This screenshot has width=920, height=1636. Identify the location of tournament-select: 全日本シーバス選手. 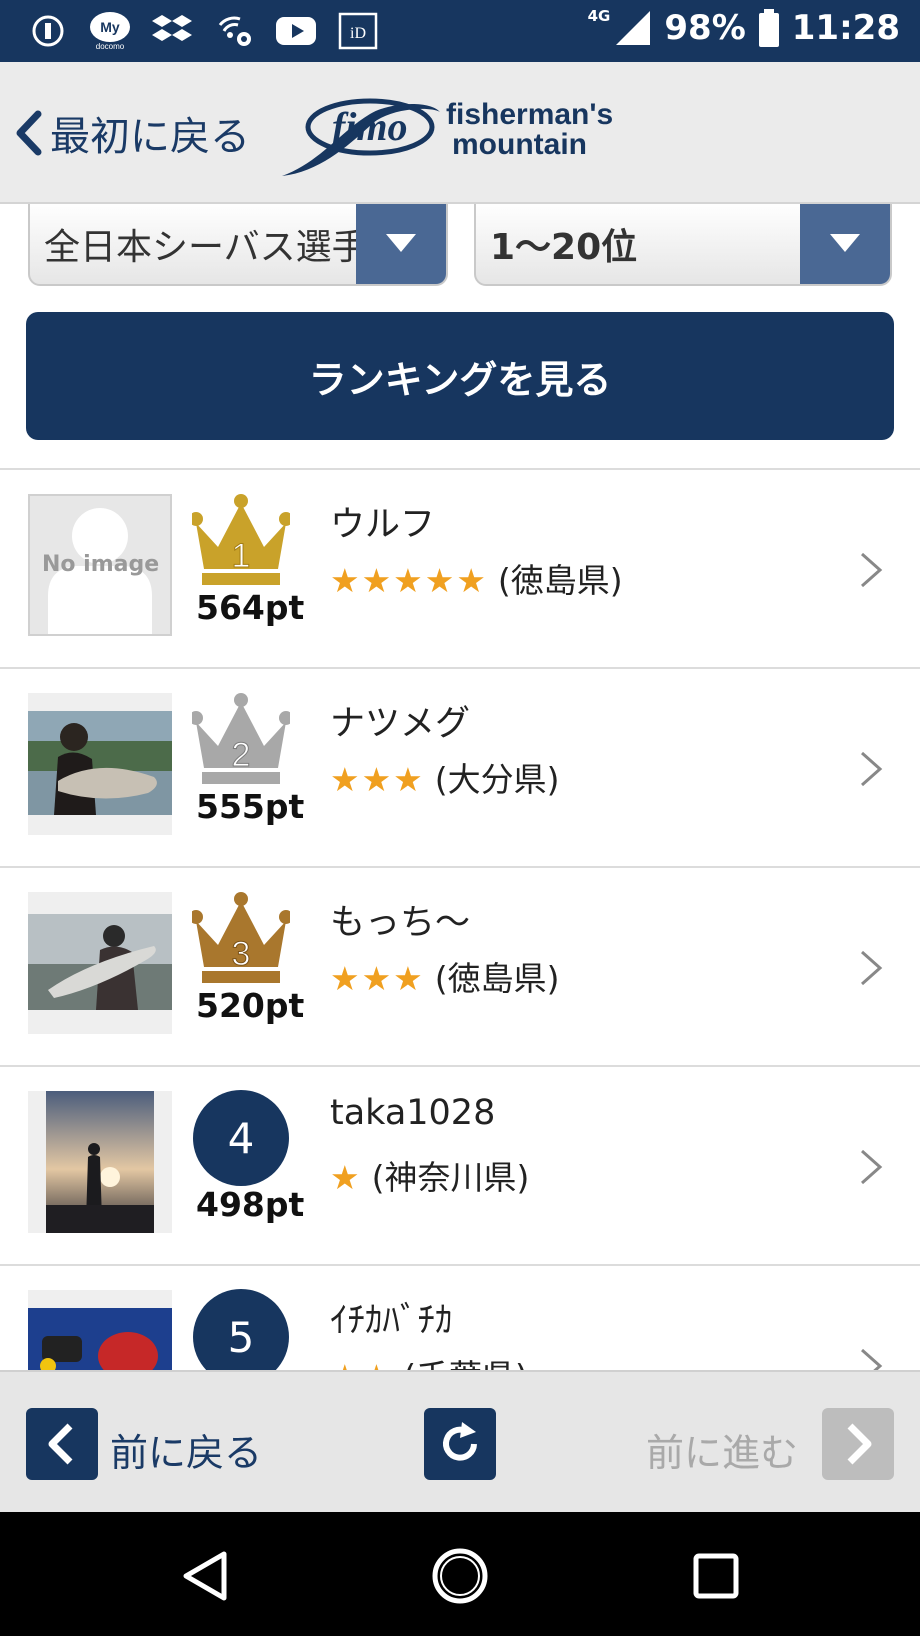
(238, 245).